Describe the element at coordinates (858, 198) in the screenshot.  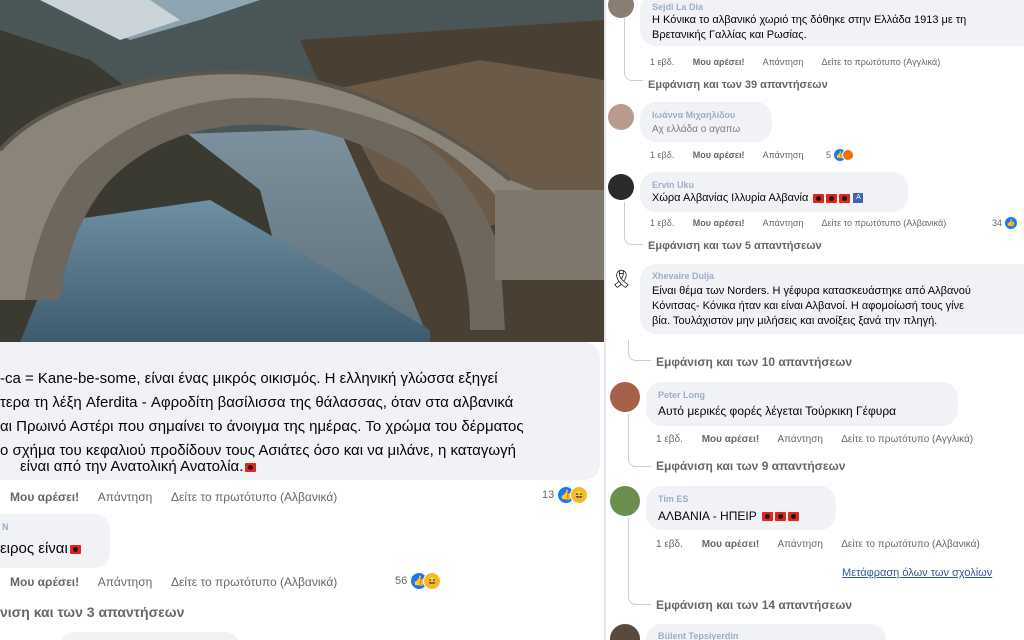
I see `letter-a-emoji-icon: A` at that location.